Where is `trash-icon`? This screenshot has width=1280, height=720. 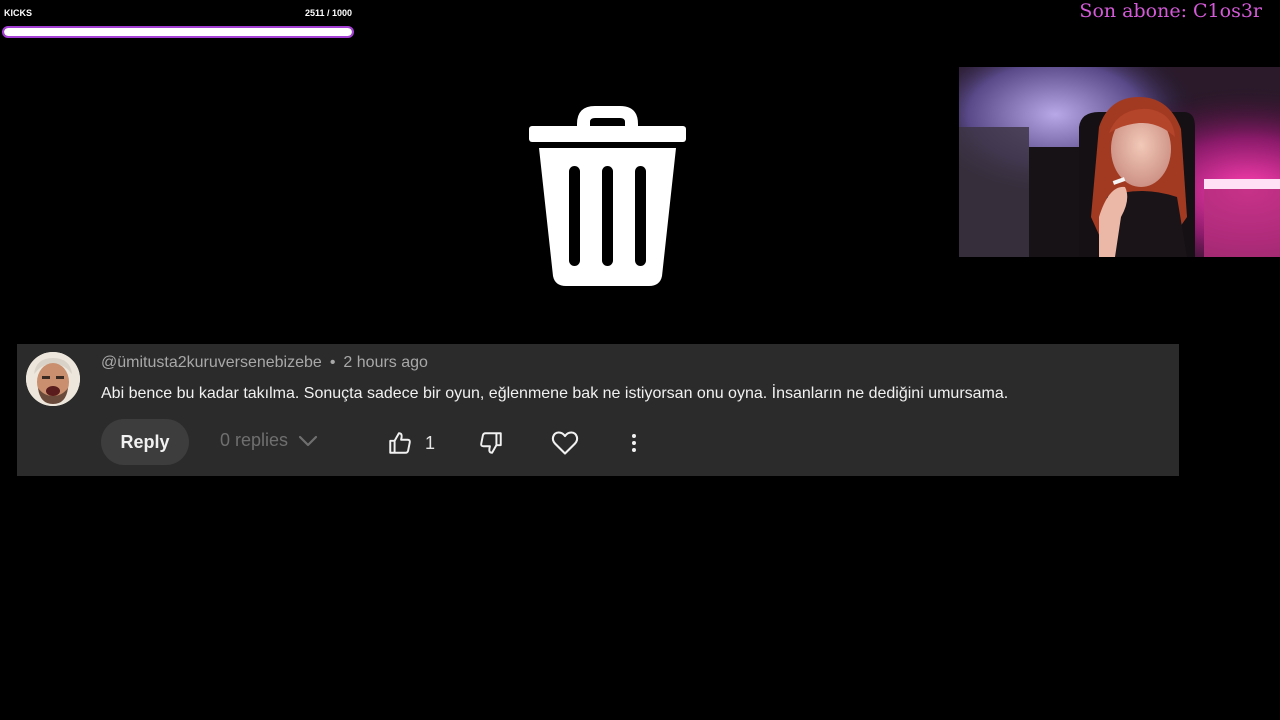
trash-icon is located at coordinates (607, 196).